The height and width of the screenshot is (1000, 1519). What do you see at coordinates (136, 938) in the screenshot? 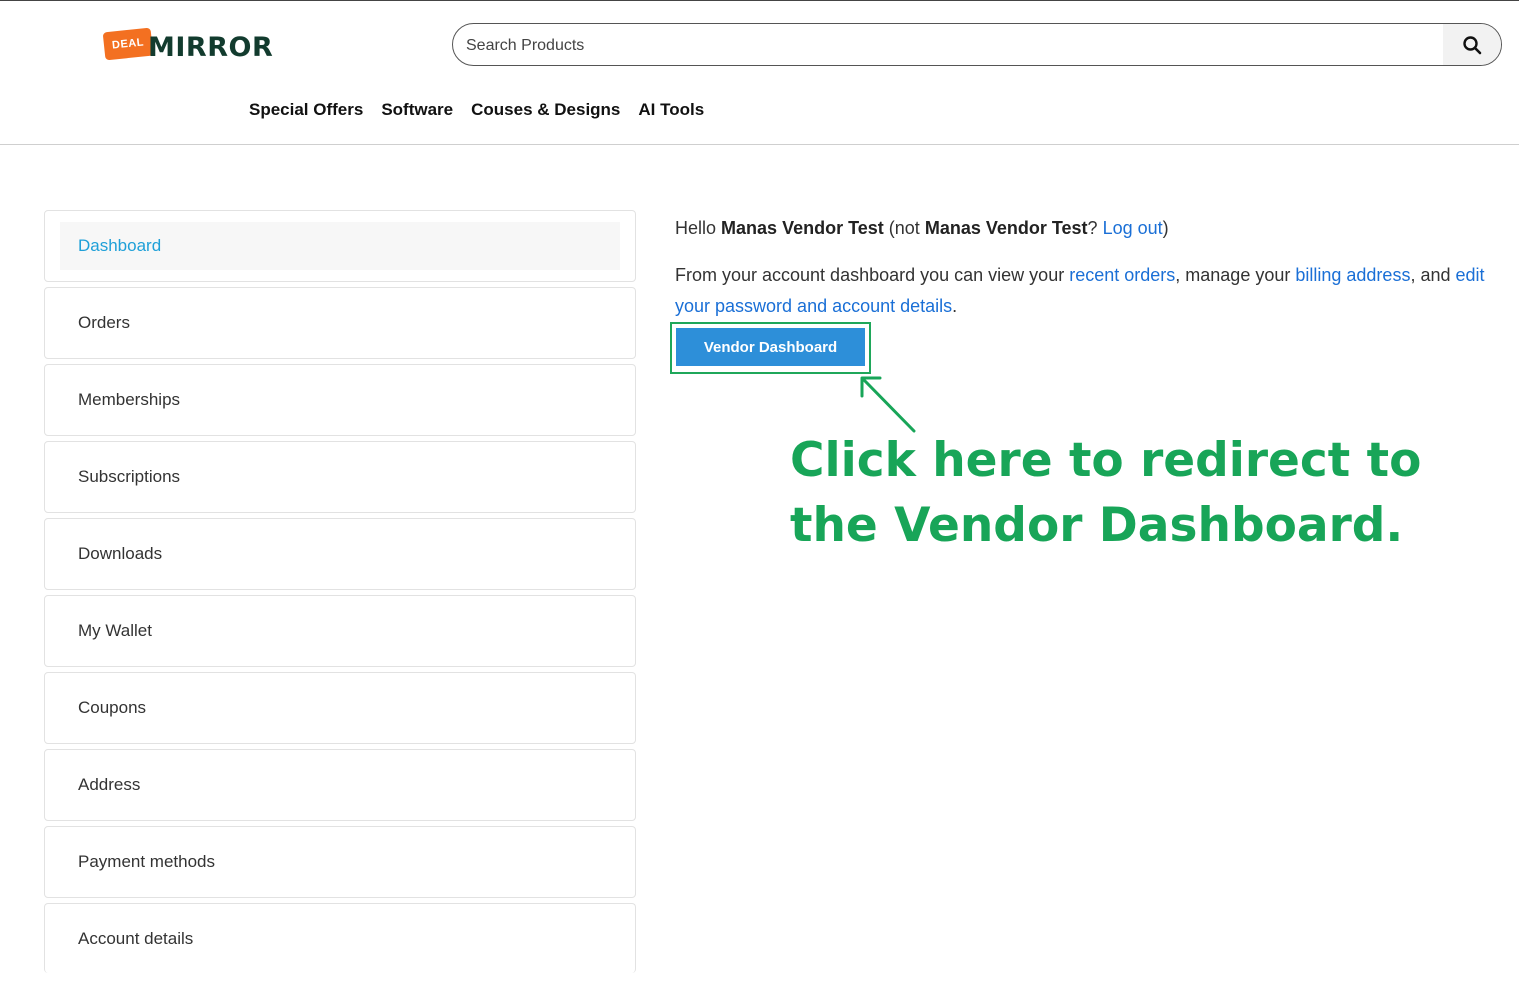
I see `sidebar-item-label: Account details` at bounding box center [136, 938].